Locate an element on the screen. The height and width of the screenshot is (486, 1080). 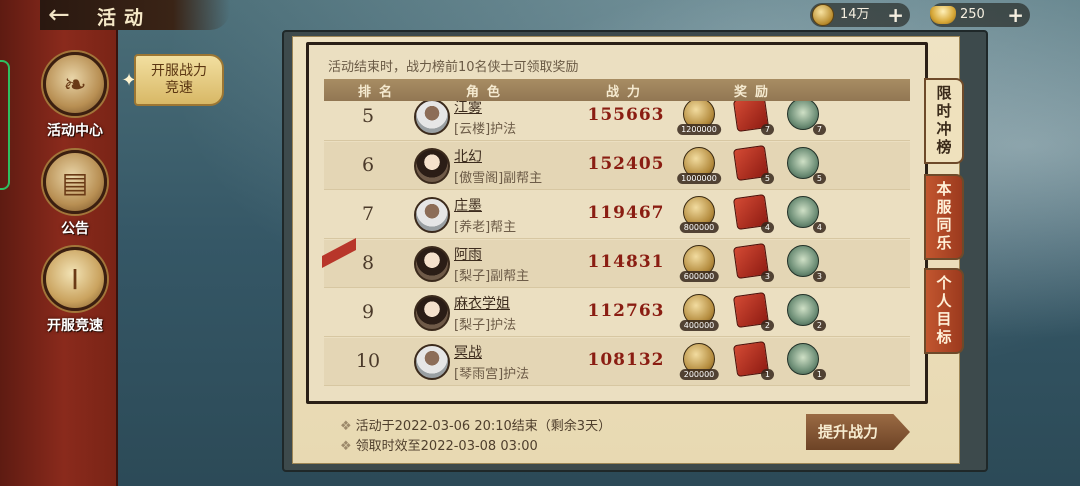
player-name: 阿雨 is located at coordinates (468, 254).